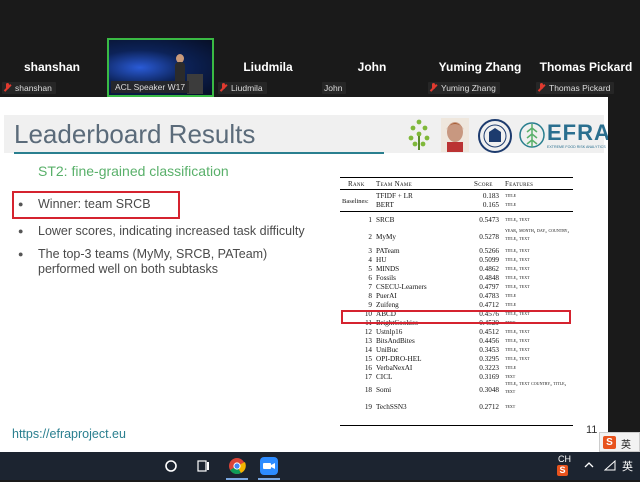 The image size is (640, 482). Describe the element at coordinates (96, 205) in the screenshot. I see `winner-highlight-box` at that location.